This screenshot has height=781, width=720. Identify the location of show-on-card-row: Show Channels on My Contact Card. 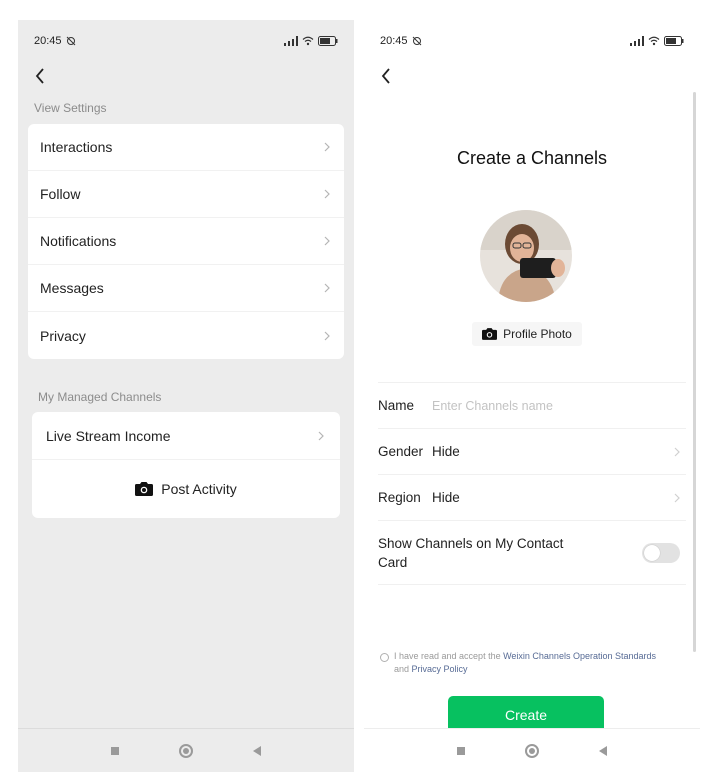
(532, 553).